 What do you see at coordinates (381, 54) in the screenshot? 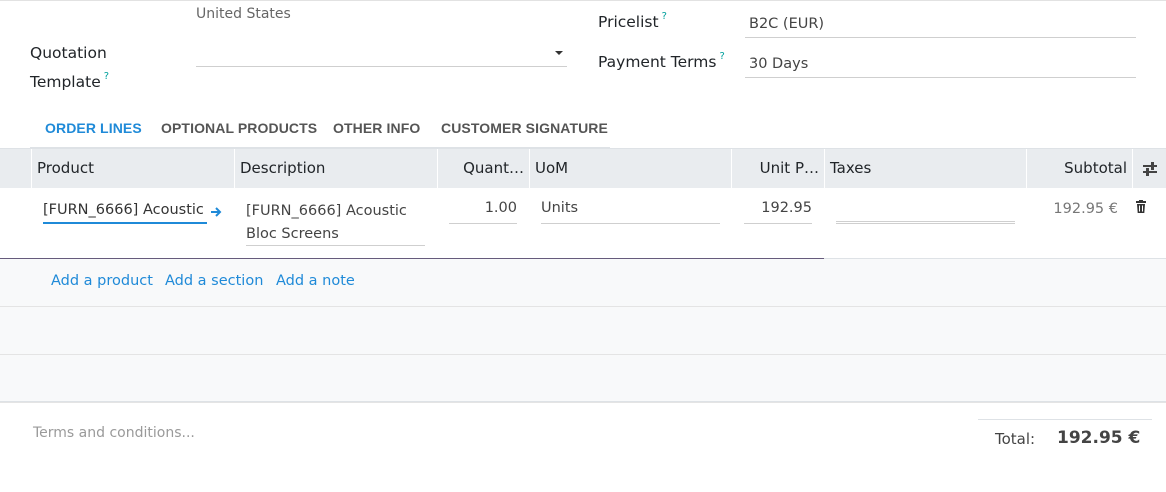
I see `quotation-template-select` at bounding box center [381, 54].